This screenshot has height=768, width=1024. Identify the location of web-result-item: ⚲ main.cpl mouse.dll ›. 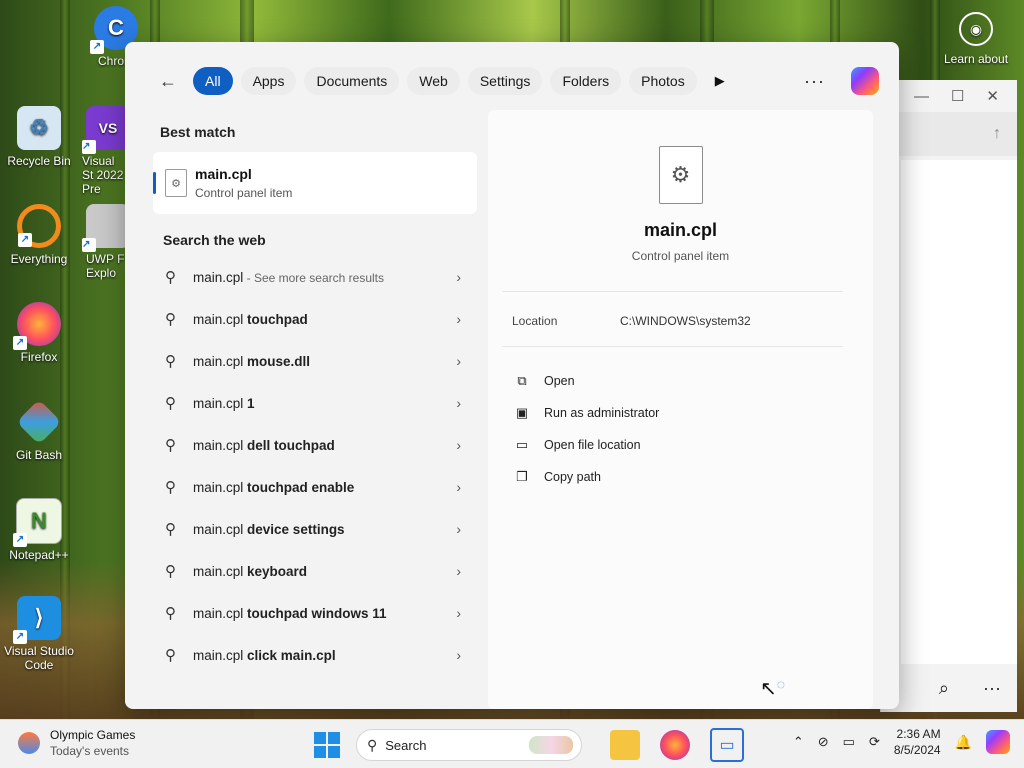
(315, 361).